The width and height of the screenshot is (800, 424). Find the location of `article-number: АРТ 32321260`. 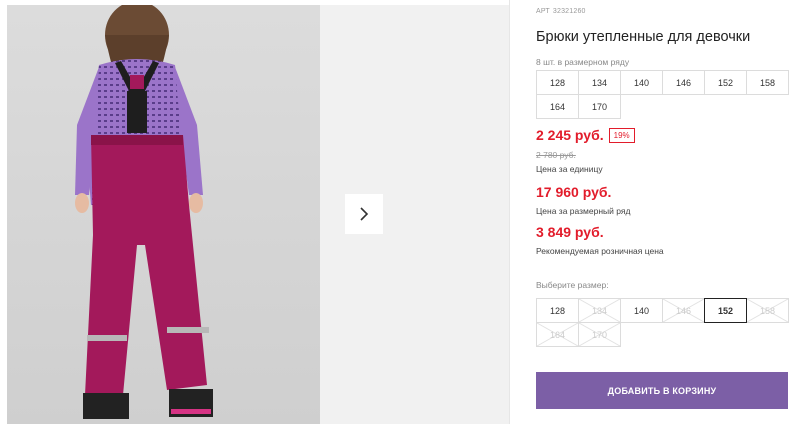

article-number: АРТ 32321260 is located at coordinates (561, 11).